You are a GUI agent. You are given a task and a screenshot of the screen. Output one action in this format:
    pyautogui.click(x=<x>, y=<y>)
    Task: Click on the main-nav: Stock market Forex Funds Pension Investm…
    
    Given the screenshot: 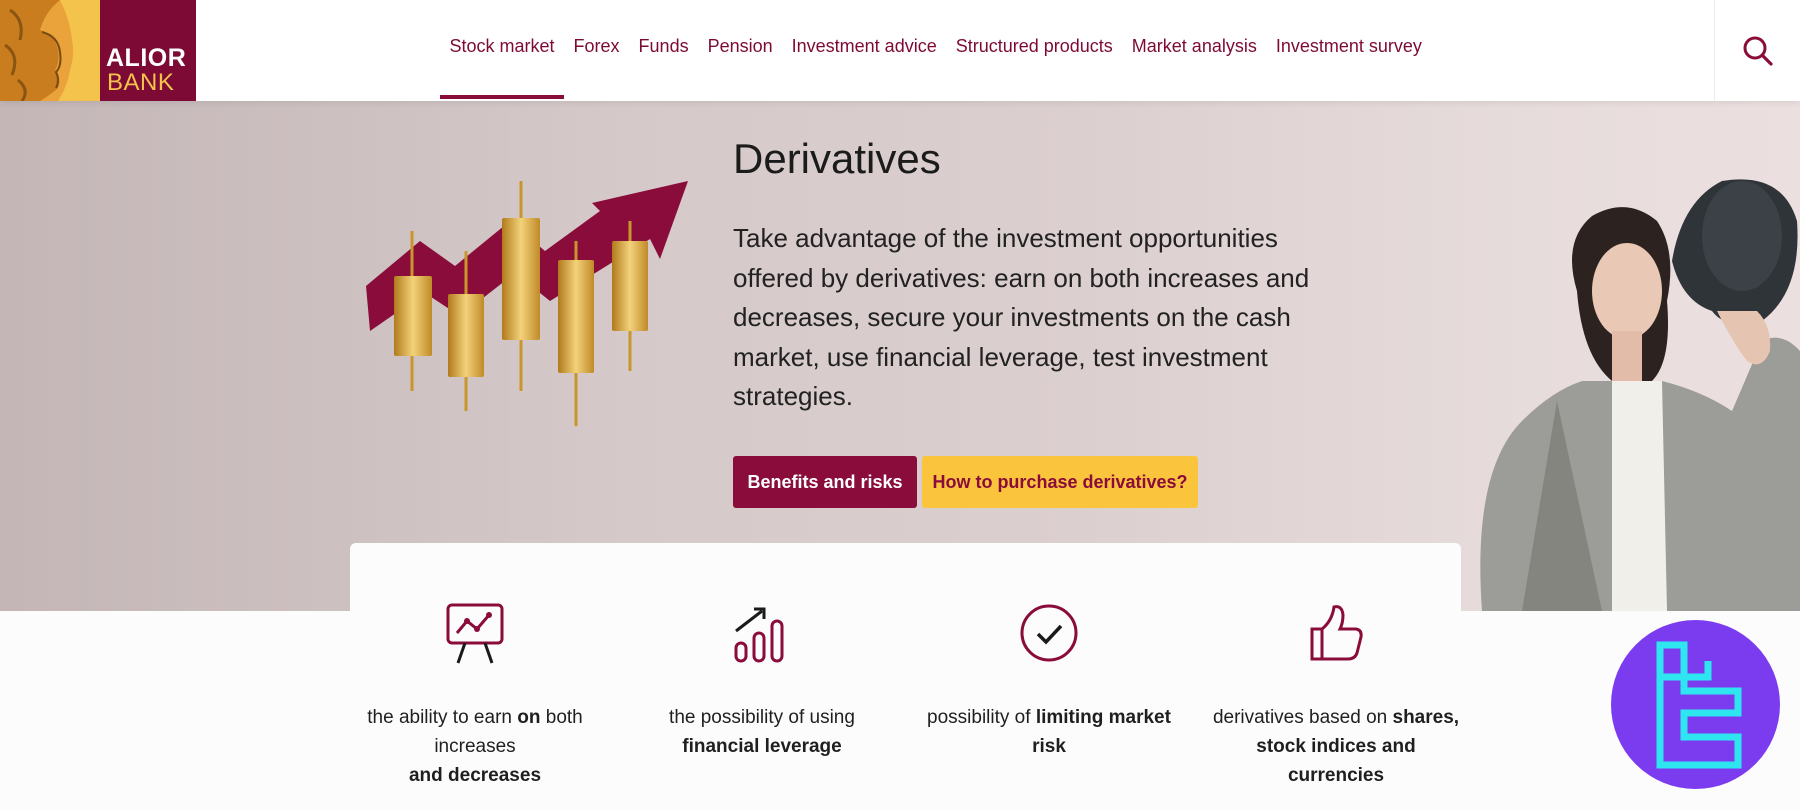 What is the action you would take?
    pyautogui.click(x=935, y=50)
    